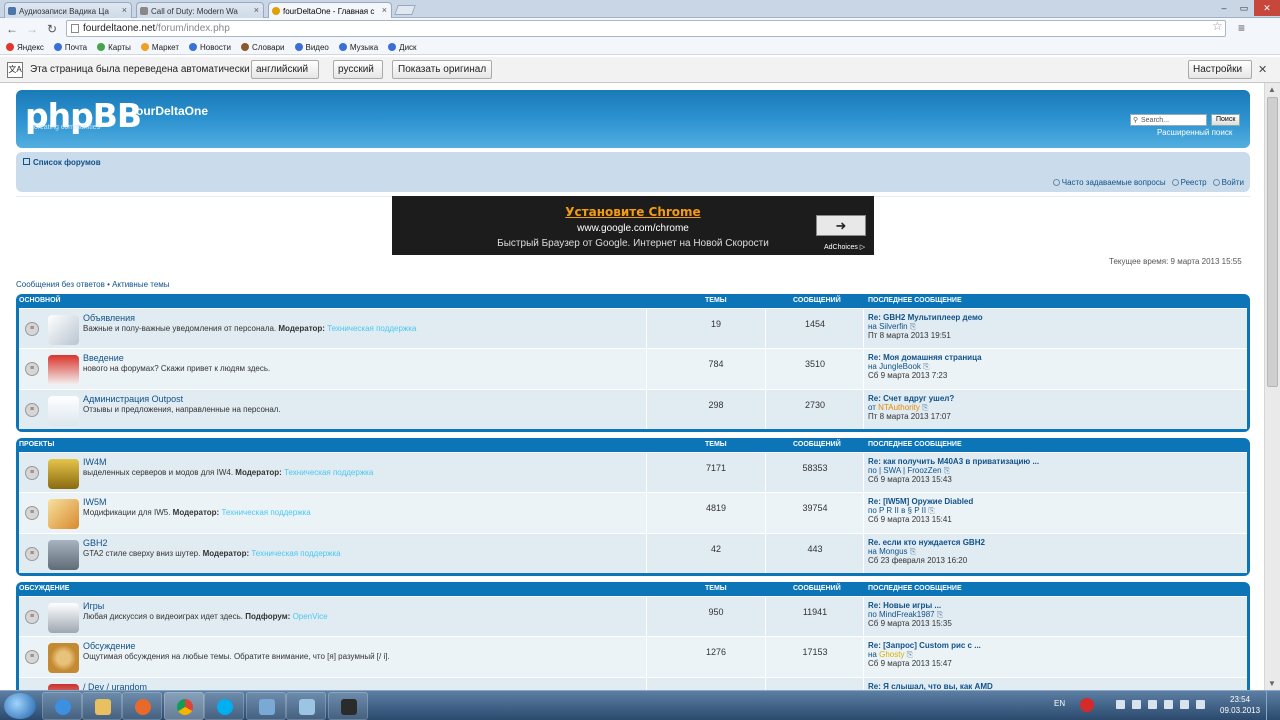 This screenshot has width=1280, height=720. I want to click on category-title: ОБСУЖДЕНИЕ, so click(44, 588).